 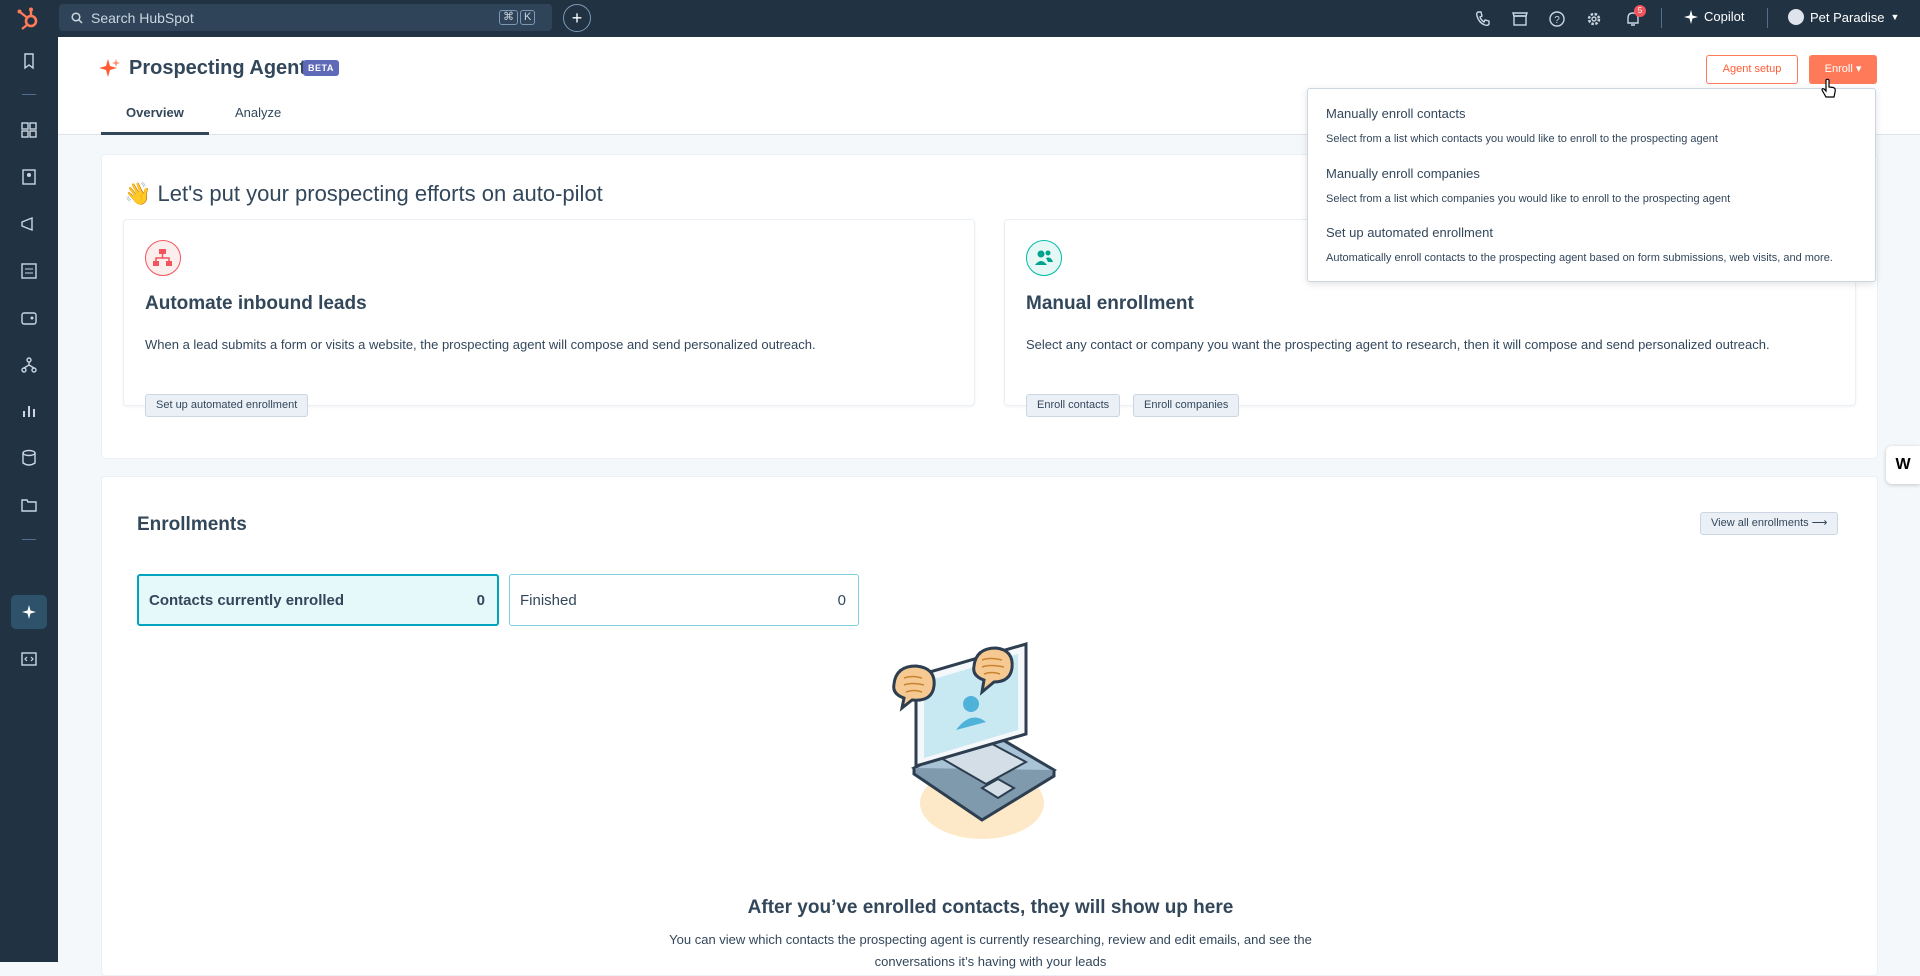 I want to click on k-key-hint: K, so click(x=528, y=17).